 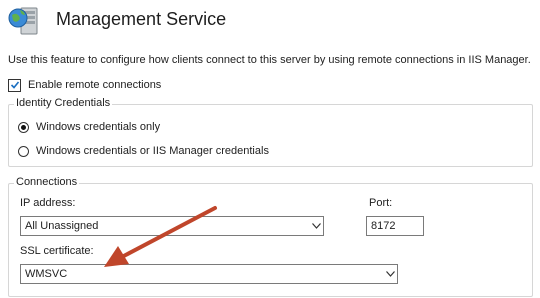 I want to click on ip-address-value: All Unassigned, so click(x=62, y=226).